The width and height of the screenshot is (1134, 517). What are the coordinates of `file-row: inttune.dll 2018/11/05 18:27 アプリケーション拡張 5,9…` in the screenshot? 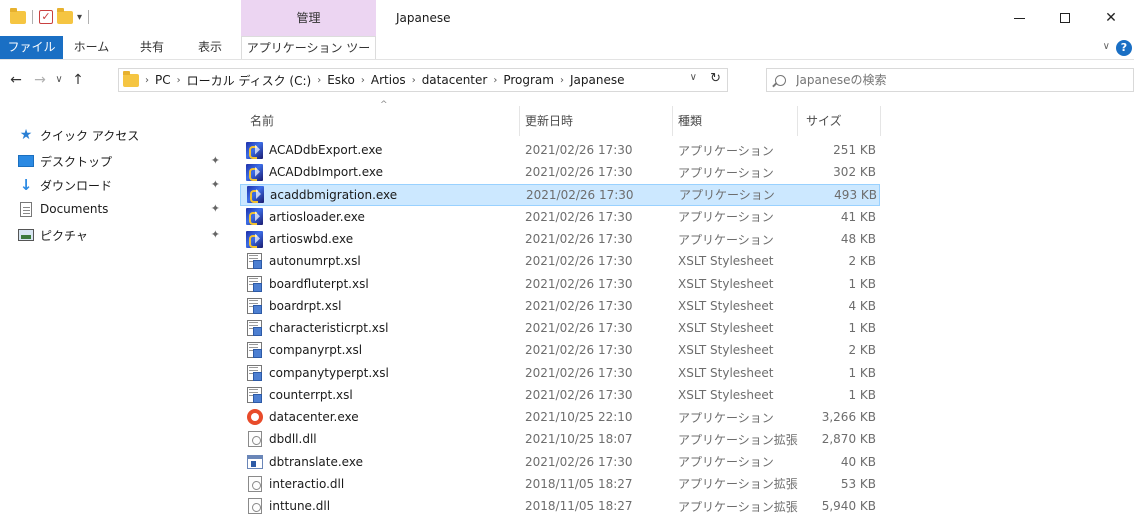 It's located at (560, 506).